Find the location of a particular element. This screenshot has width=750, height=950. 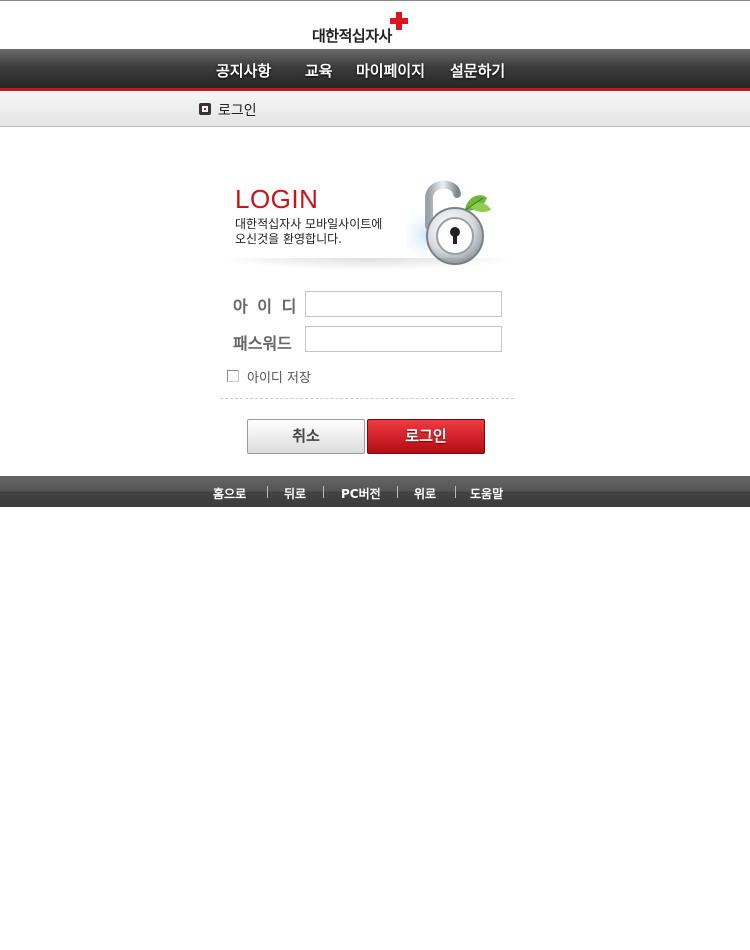

nav-item-mypage: 마이페이지 is located at coordinates (390, 70).